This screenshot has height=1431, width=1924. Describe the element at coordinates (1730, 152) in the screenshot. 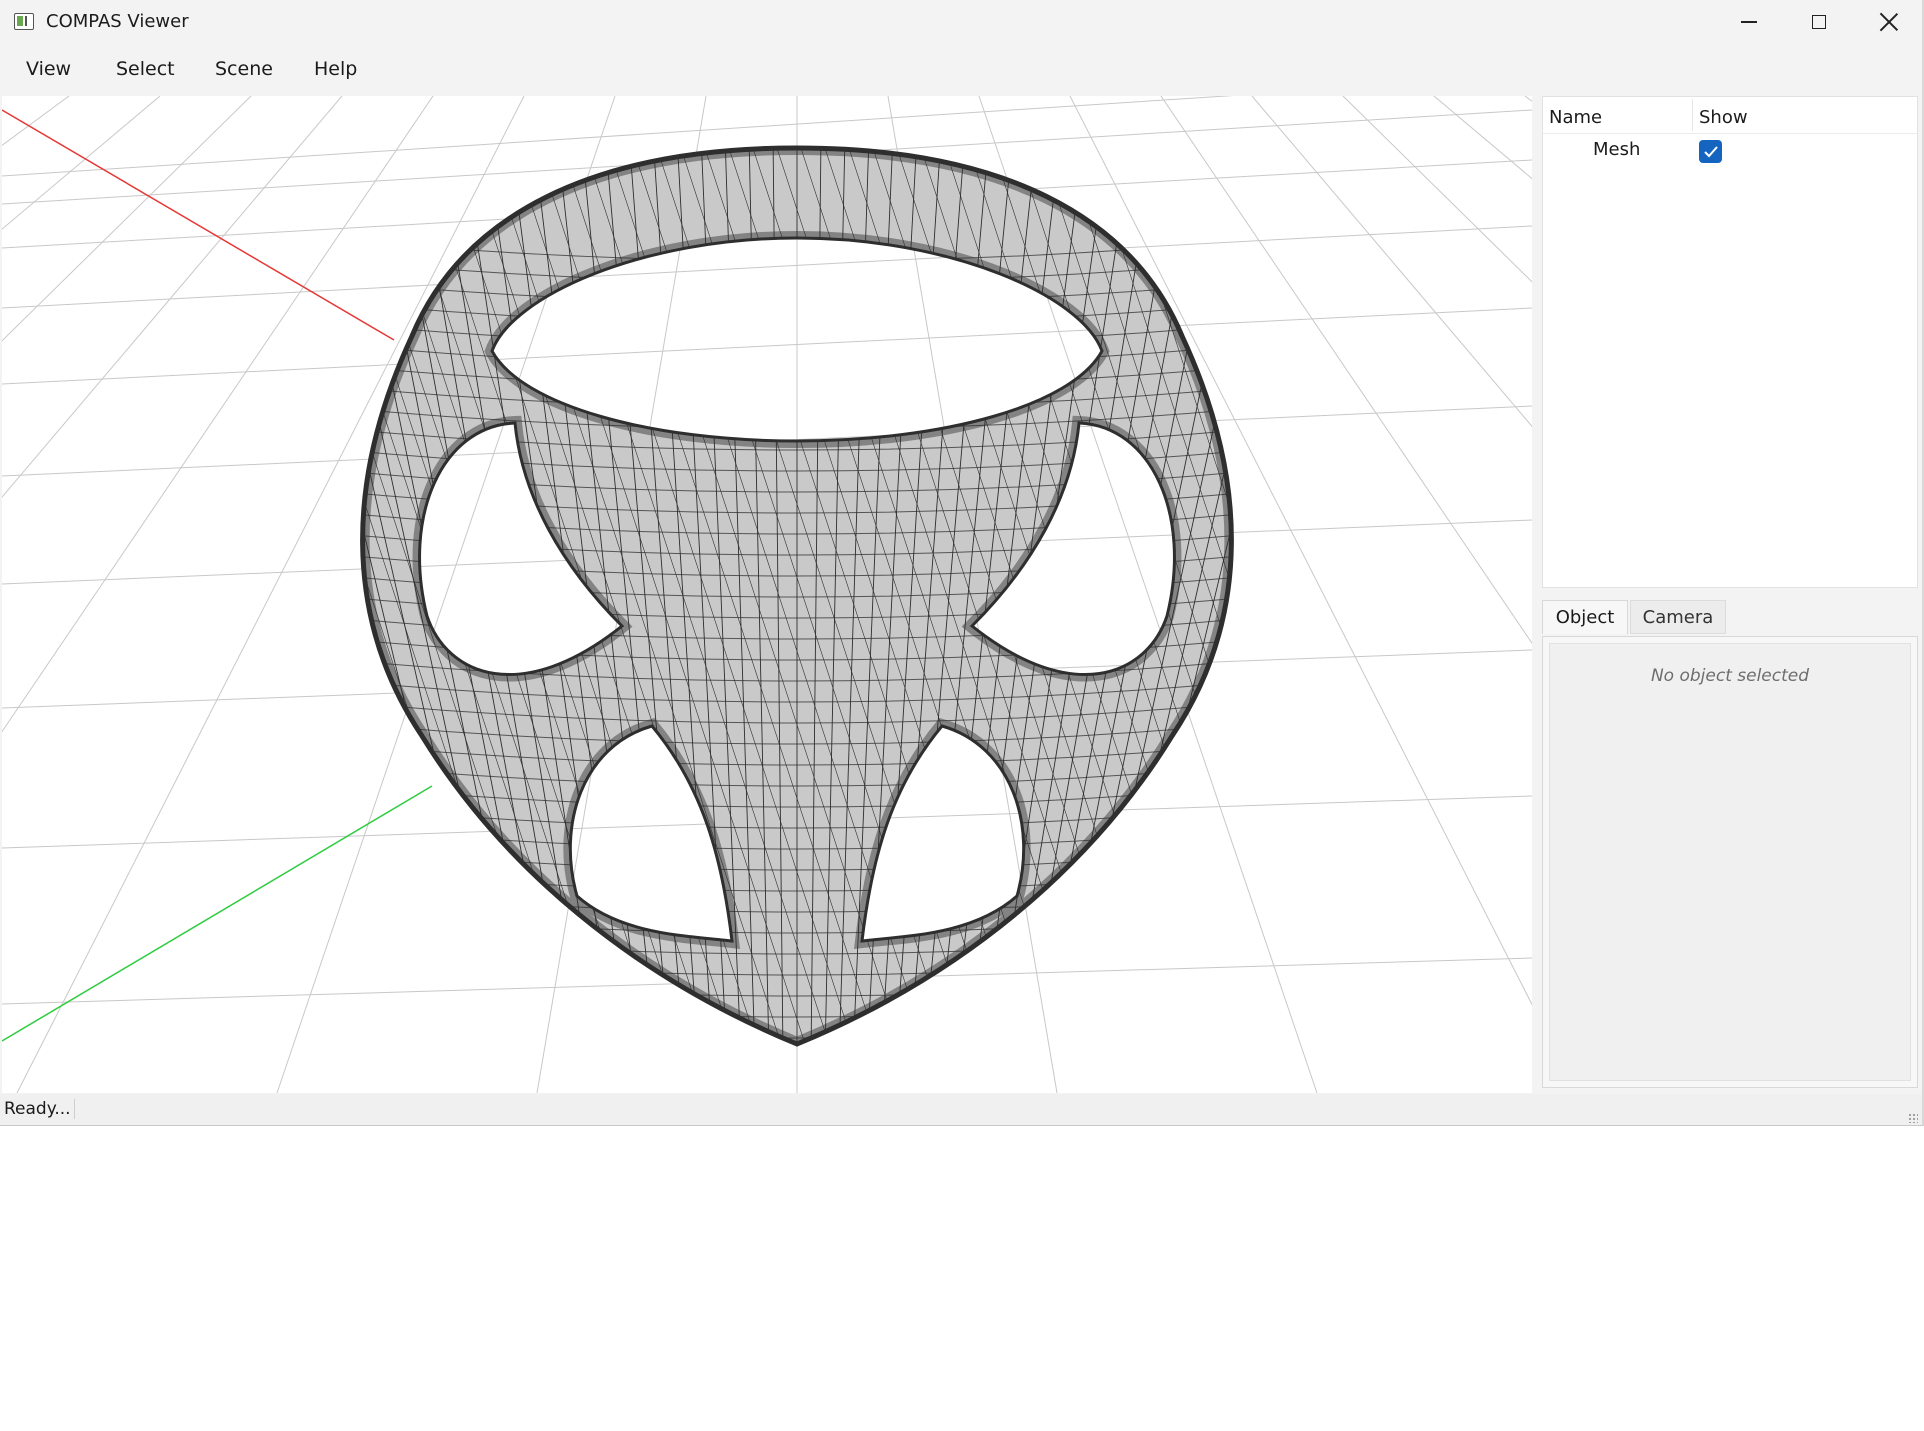

I see `scene-row-mesh: Mesh` at that location.